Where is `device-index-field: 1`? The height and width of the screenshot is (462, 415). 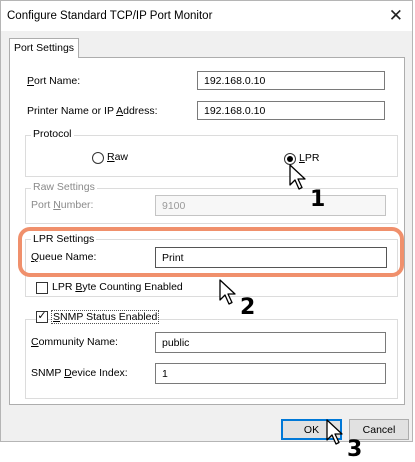
device-index-field: 1 is located at coordinates (270, 373).